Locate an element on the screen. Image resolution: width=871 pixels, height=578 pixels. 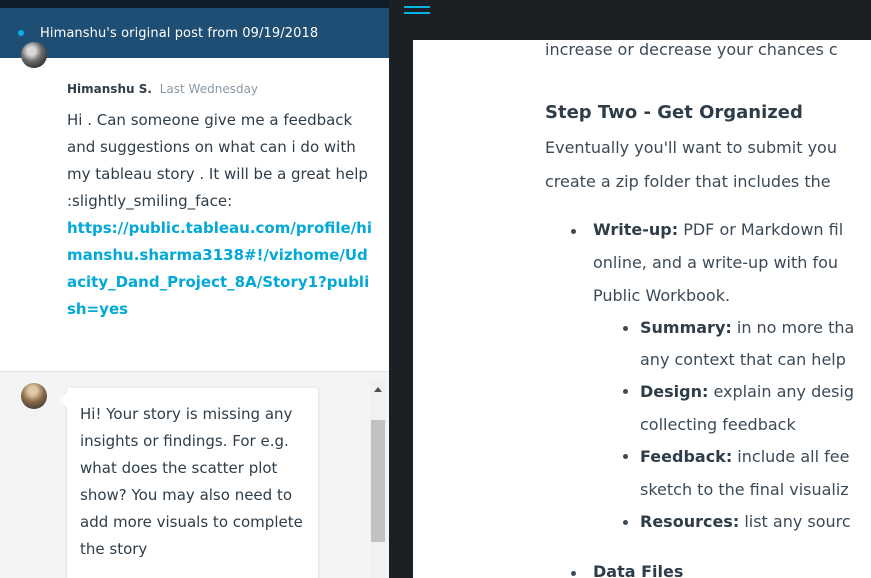
list-item-label: Write-up: is located at coordinates (636, 229).